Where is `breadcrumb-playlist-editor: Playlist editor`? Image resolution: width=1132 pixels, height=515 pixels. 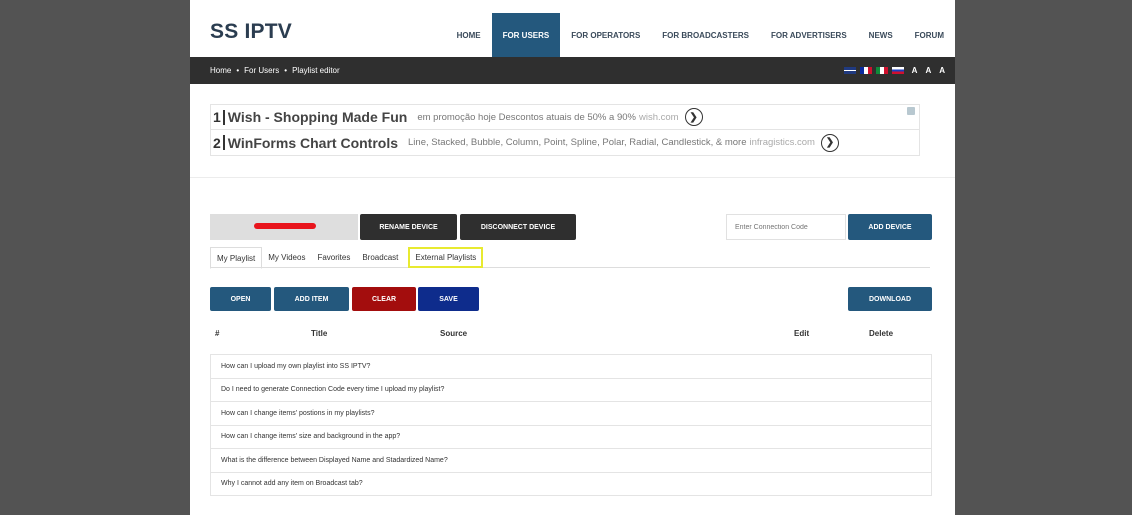
breadcrumb-playlist-editor: Playlist editor is located at coordinates (316, 70).